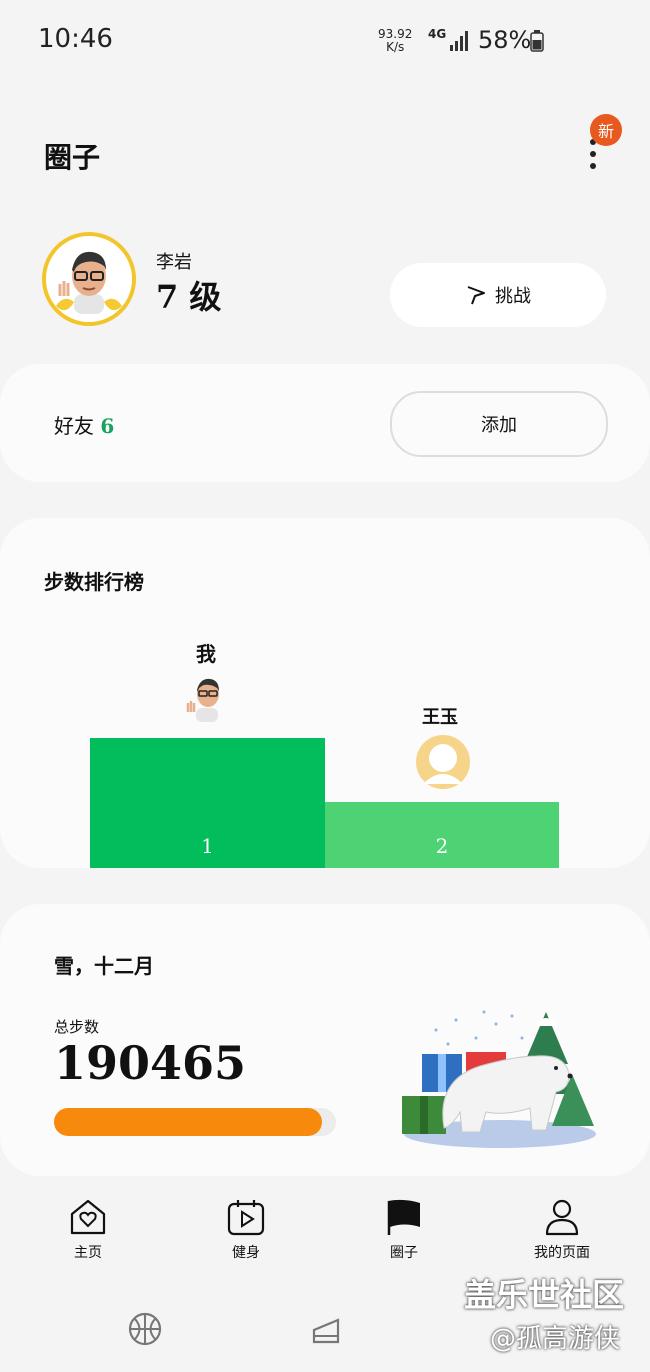 This screenshot has height=1372, width=650. I want to click on add-friend-button: 添加, so click(499, 424).